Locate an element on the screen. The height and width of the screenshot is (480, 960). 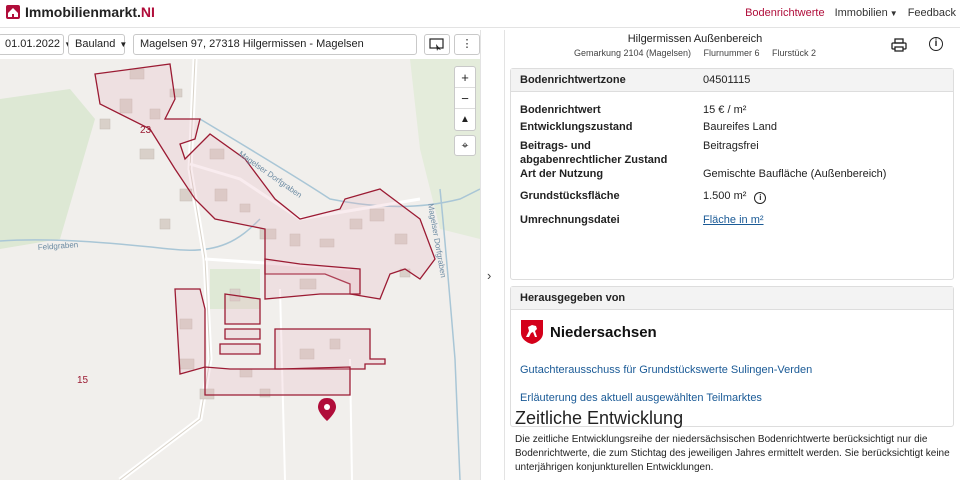
zone-label-23: 23 is located at coordinates (146, 130).